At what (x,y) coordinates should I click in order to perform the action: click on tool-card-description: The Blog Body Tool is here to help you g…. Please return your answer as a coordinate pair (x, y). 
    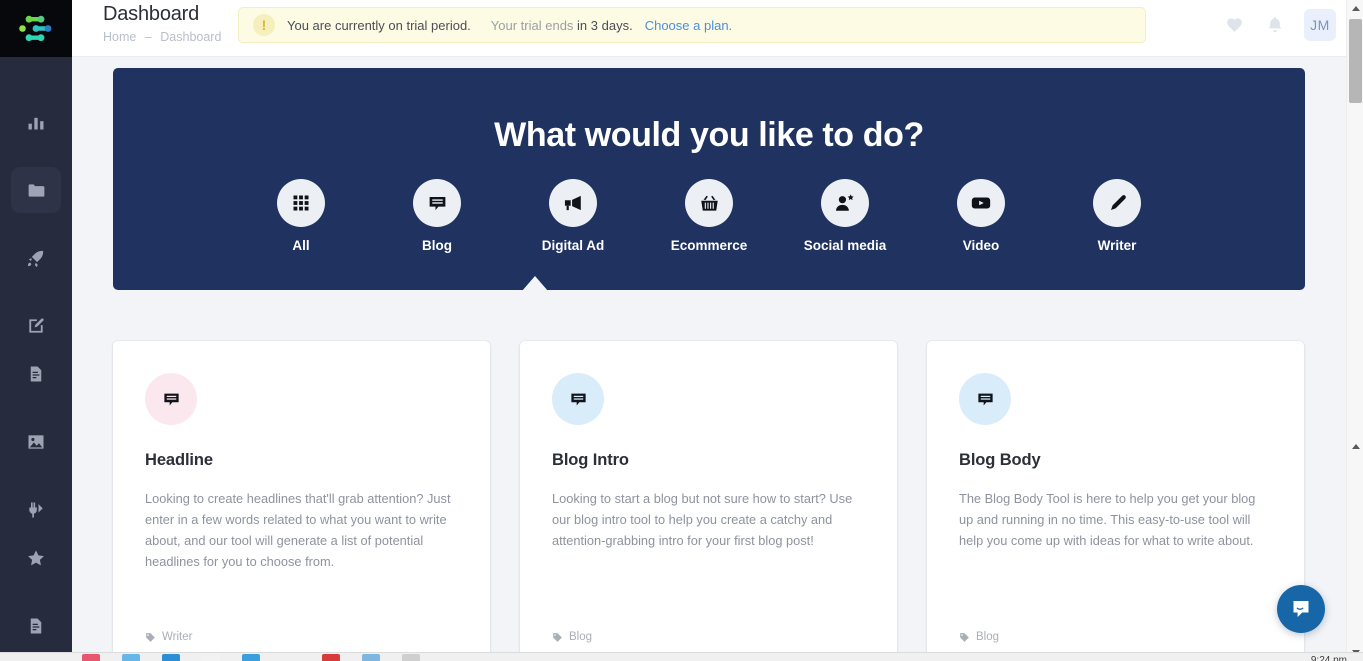
    Looking at the image, I should click on (1107, 519).